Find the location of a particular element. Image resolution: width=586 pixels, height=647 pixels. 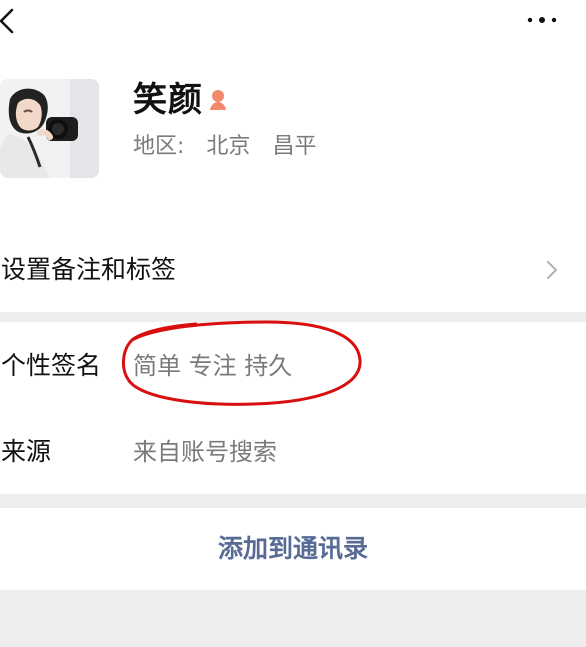

source-value: 来自账号搜索 is located at coordinates (205, 452).